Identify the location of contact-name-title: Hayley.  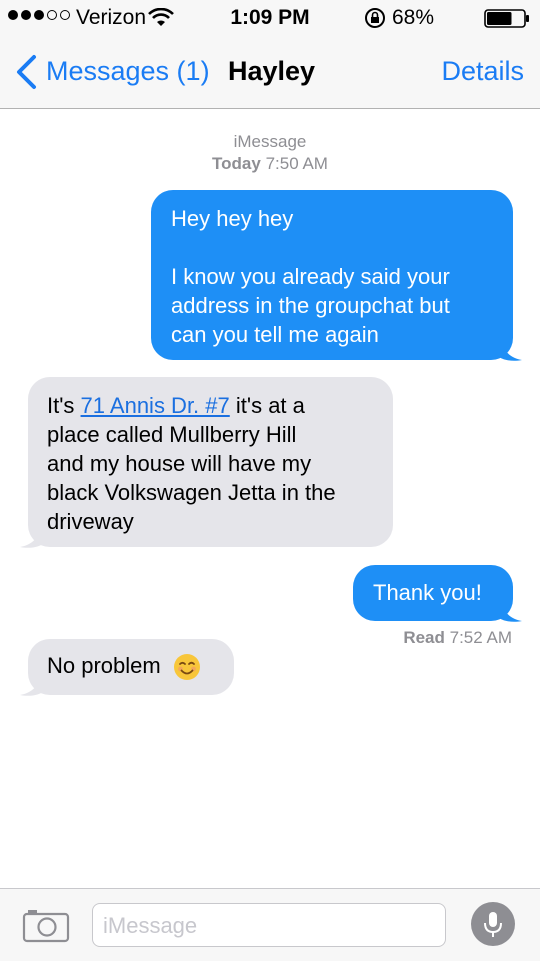
(272, 71).